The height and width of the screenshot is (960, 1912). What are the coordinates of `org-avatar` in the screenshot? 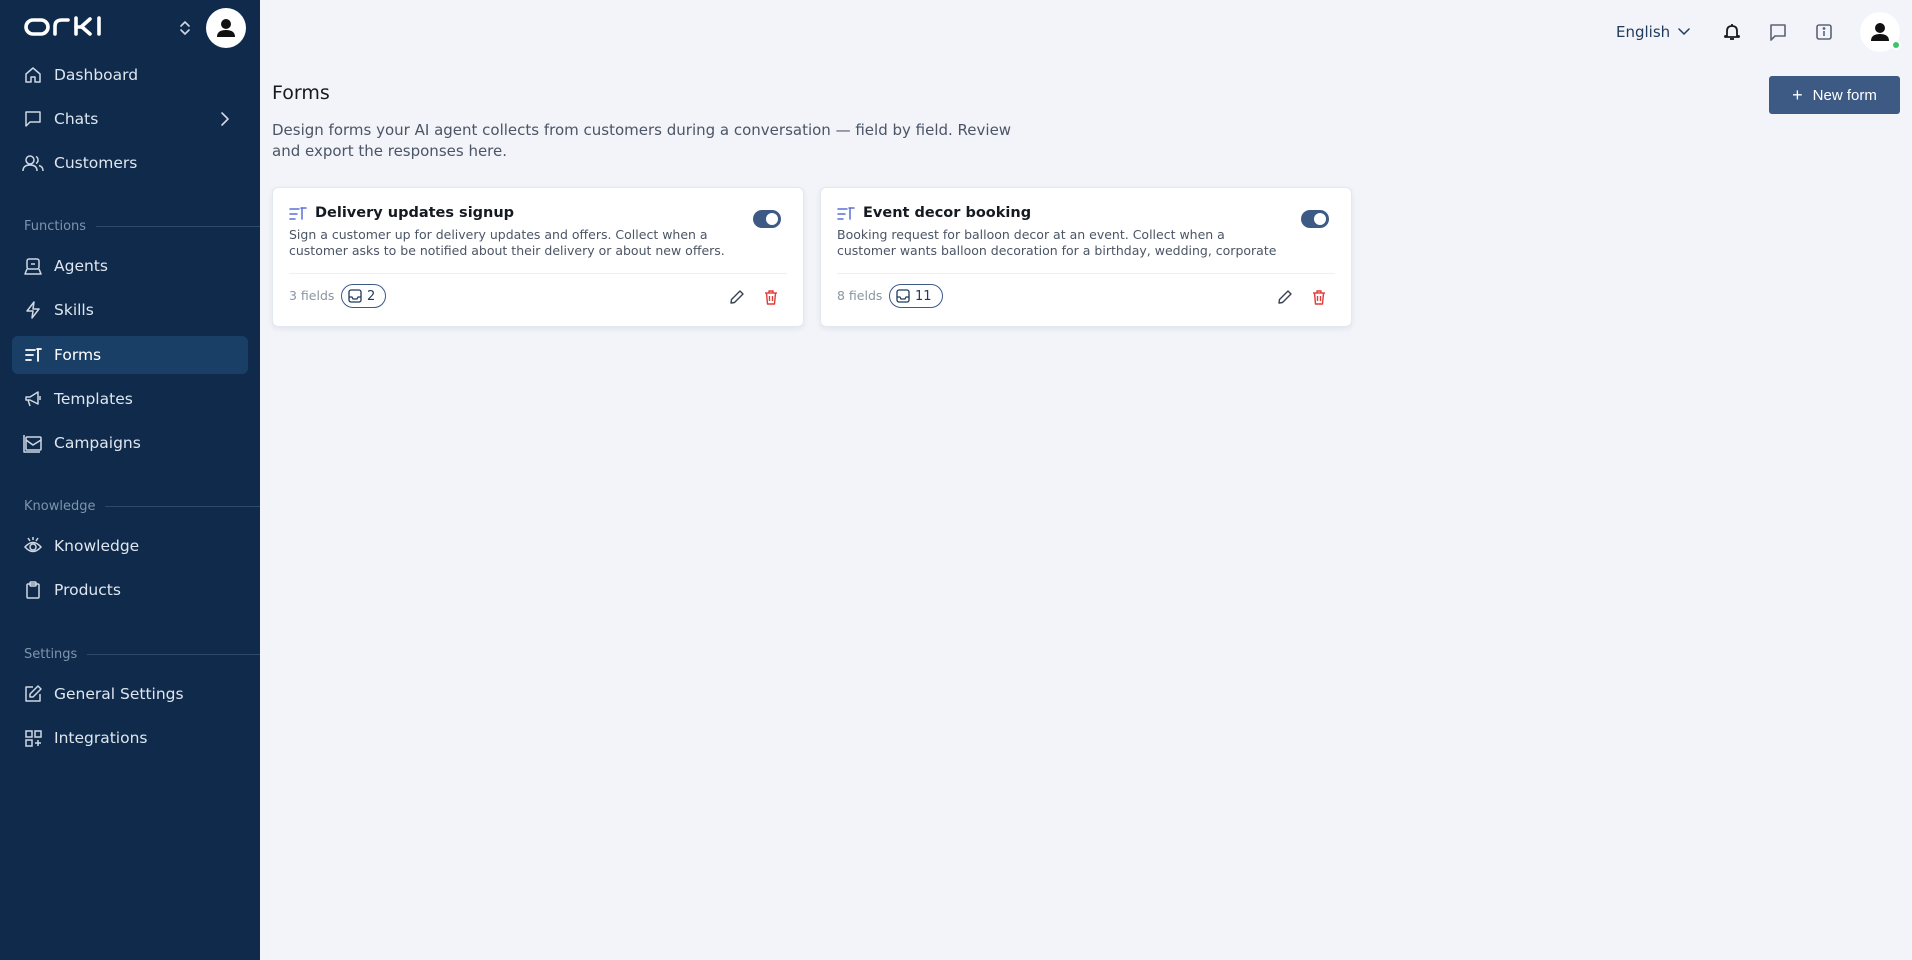 It's located at (226, 28).